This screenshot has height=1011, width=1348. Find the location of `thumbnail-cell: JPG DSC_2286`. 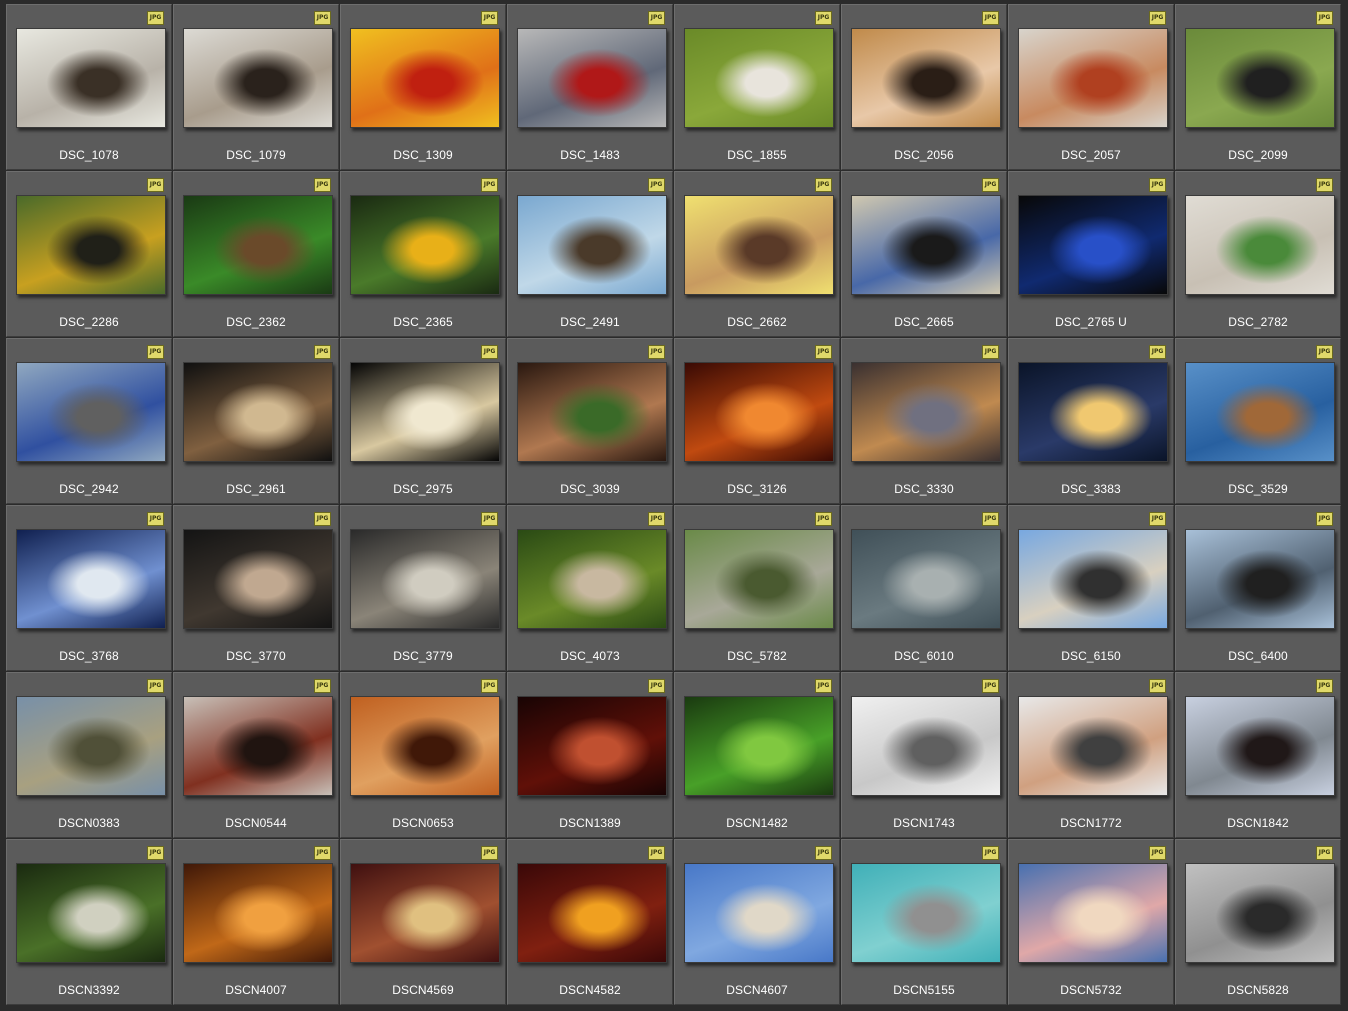

thumbnail-cell: JPG DSC_2286 is located at coordinates (89, 254).